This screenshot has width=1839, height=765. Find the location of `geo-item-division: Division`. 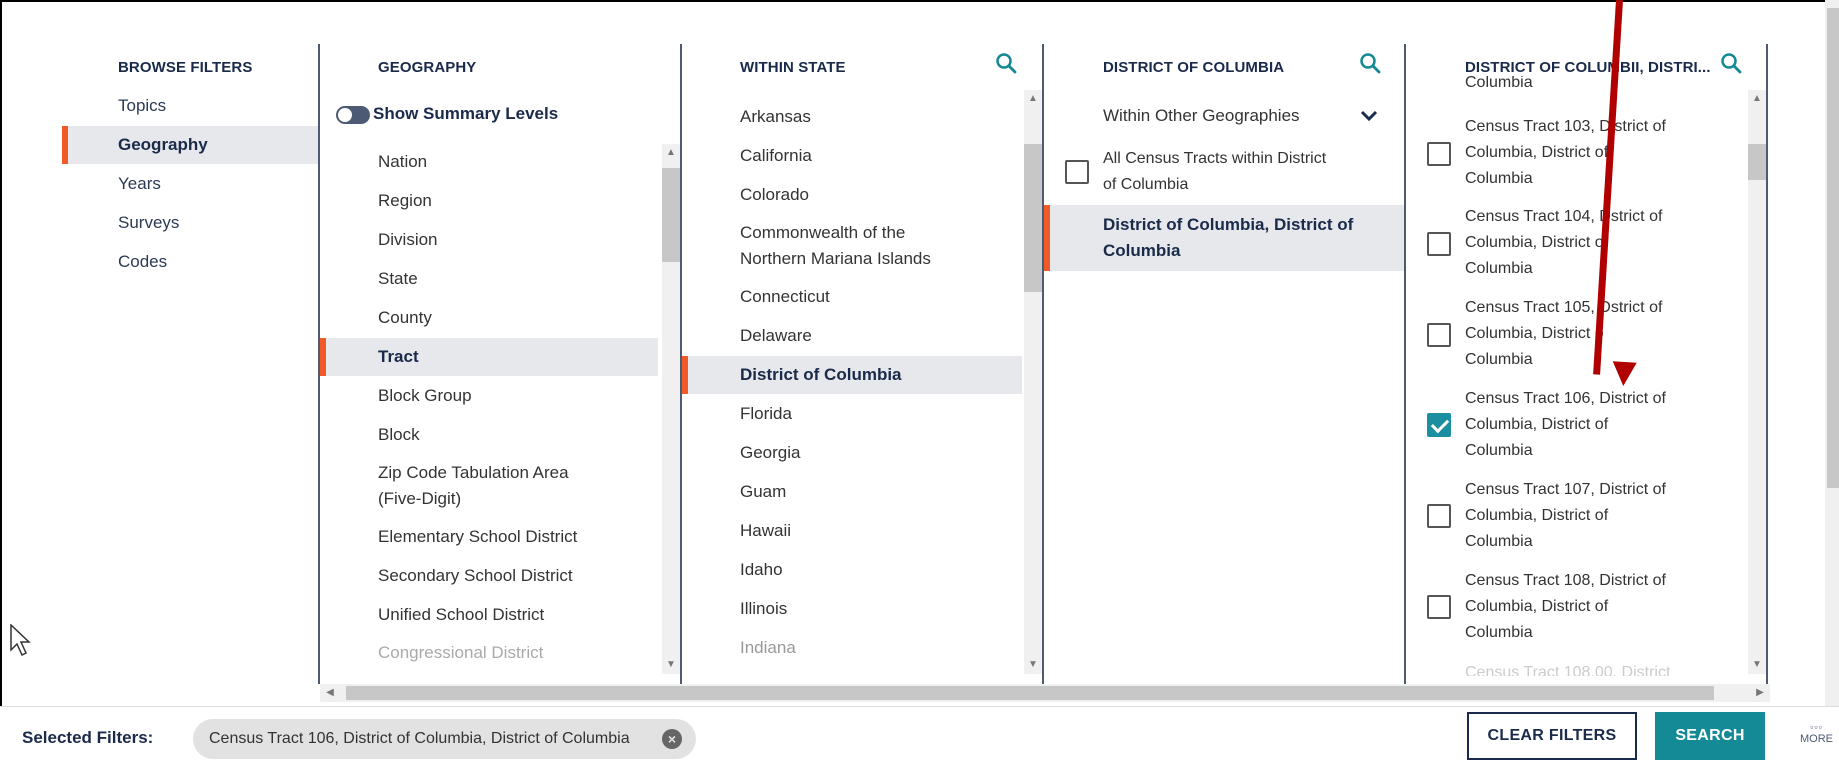

geo-item-division: Division is located at coordinates (408, 240).